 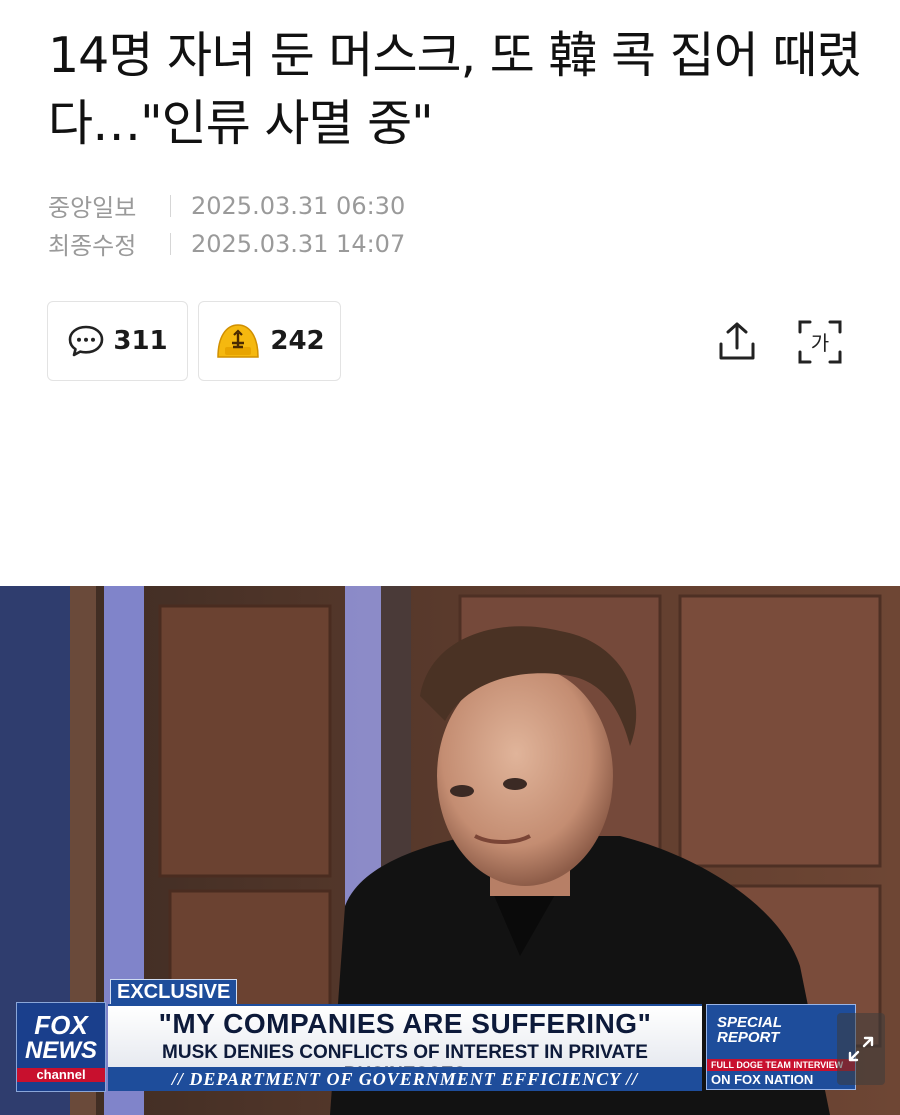 I want to click on reaction-count: 242, so click(x=297, y=341).